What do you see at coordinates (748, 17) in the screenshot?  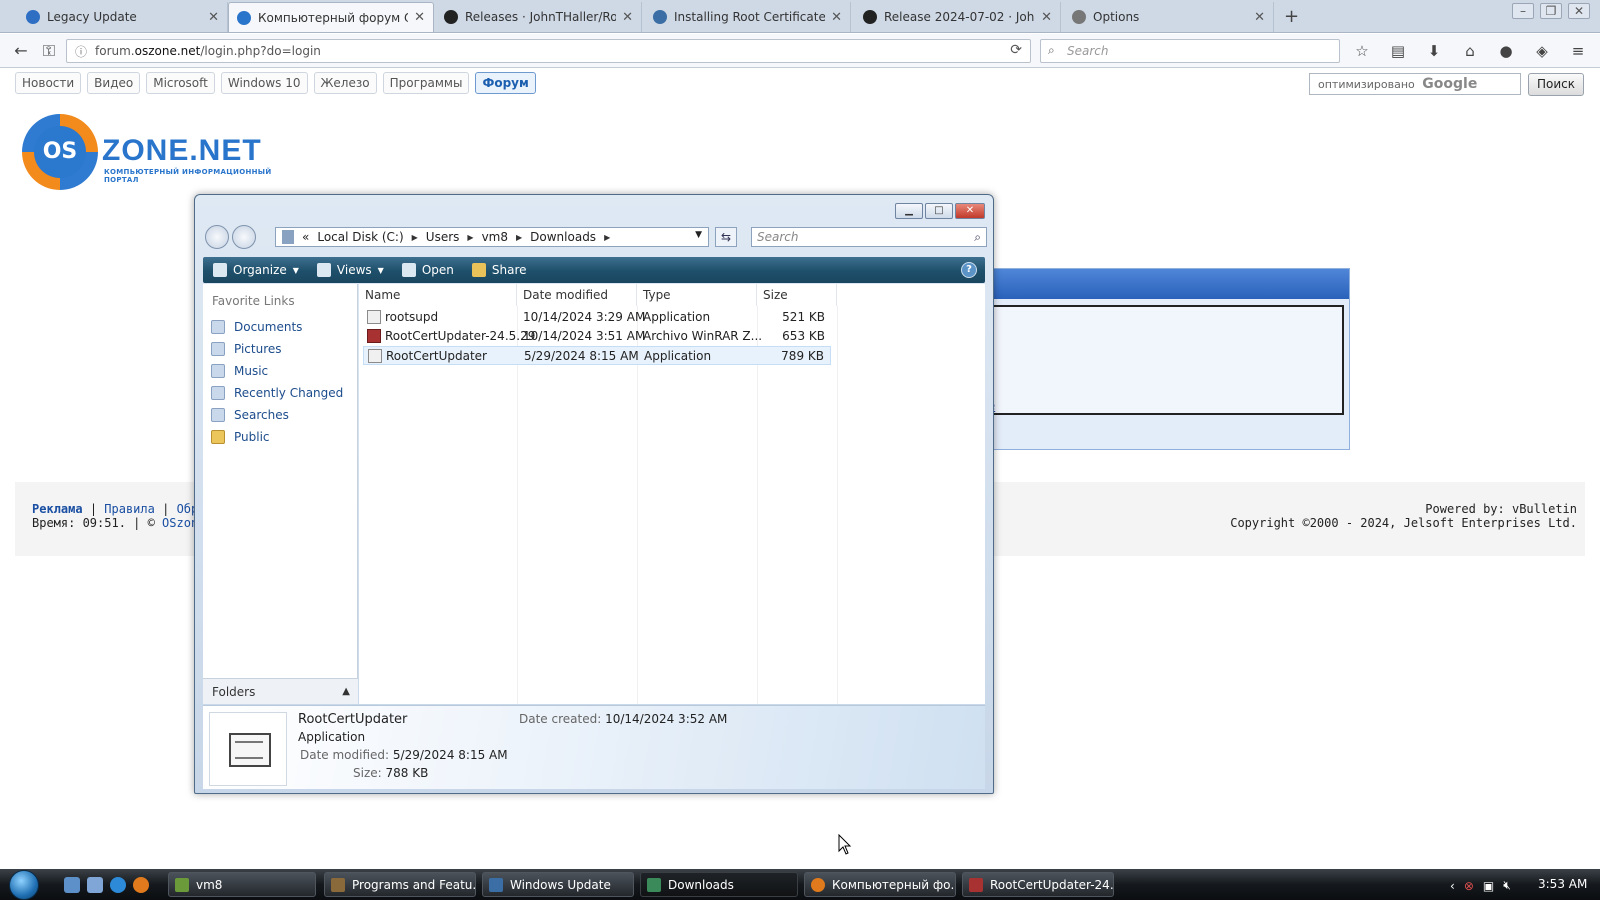 I see `tab-installing-root-certificate: Installing Root Certificate o... ✕` at bounding box center [748, 17].